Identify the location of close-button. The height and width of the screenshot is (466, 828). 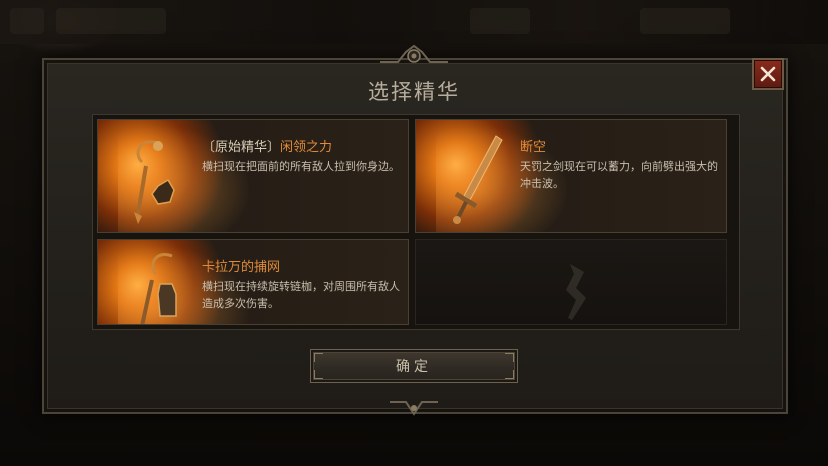
(768, 74).